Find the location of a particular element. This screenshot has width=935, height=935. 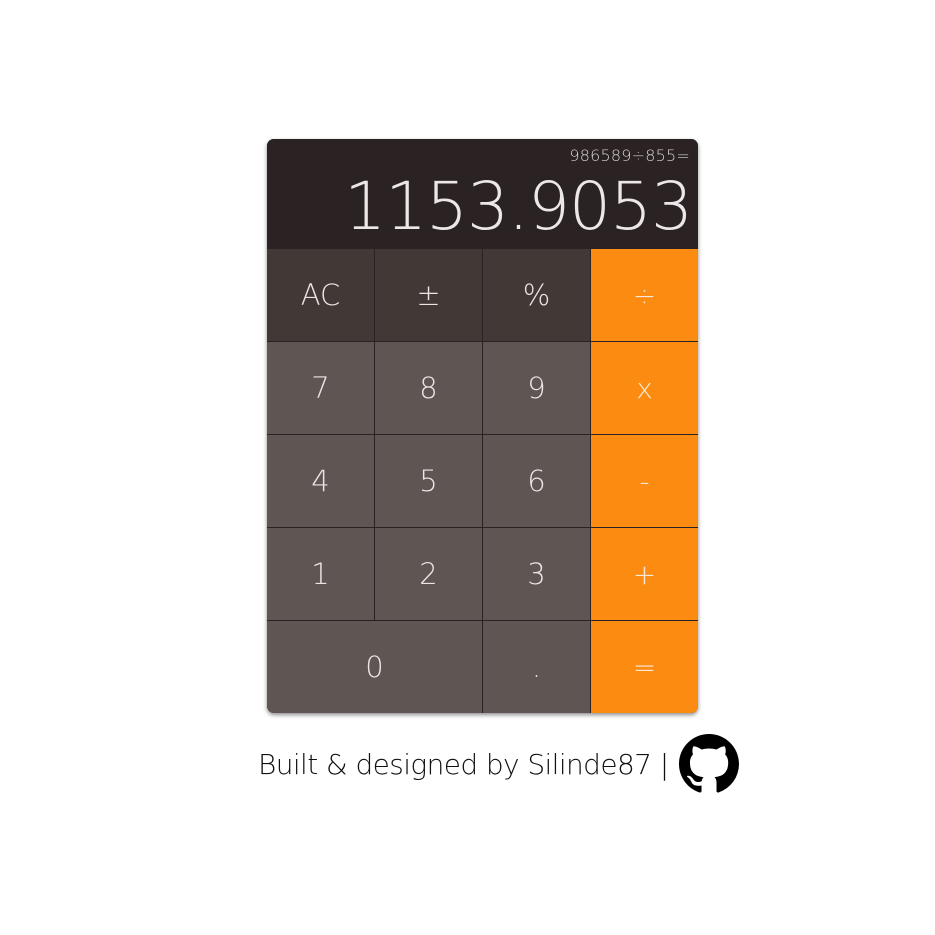

add-button: + is located at coordinates (644, 574).